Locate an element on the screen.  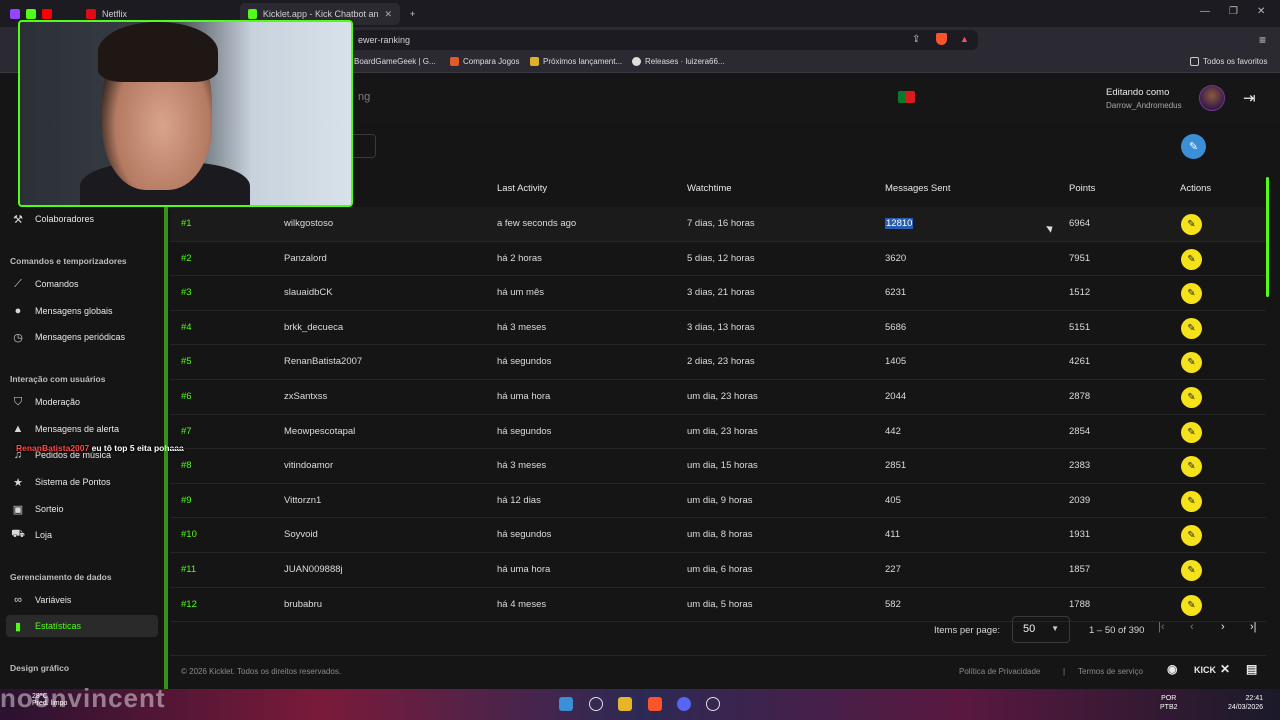
minimize-icon: — is located at coordinates (1205, 11).